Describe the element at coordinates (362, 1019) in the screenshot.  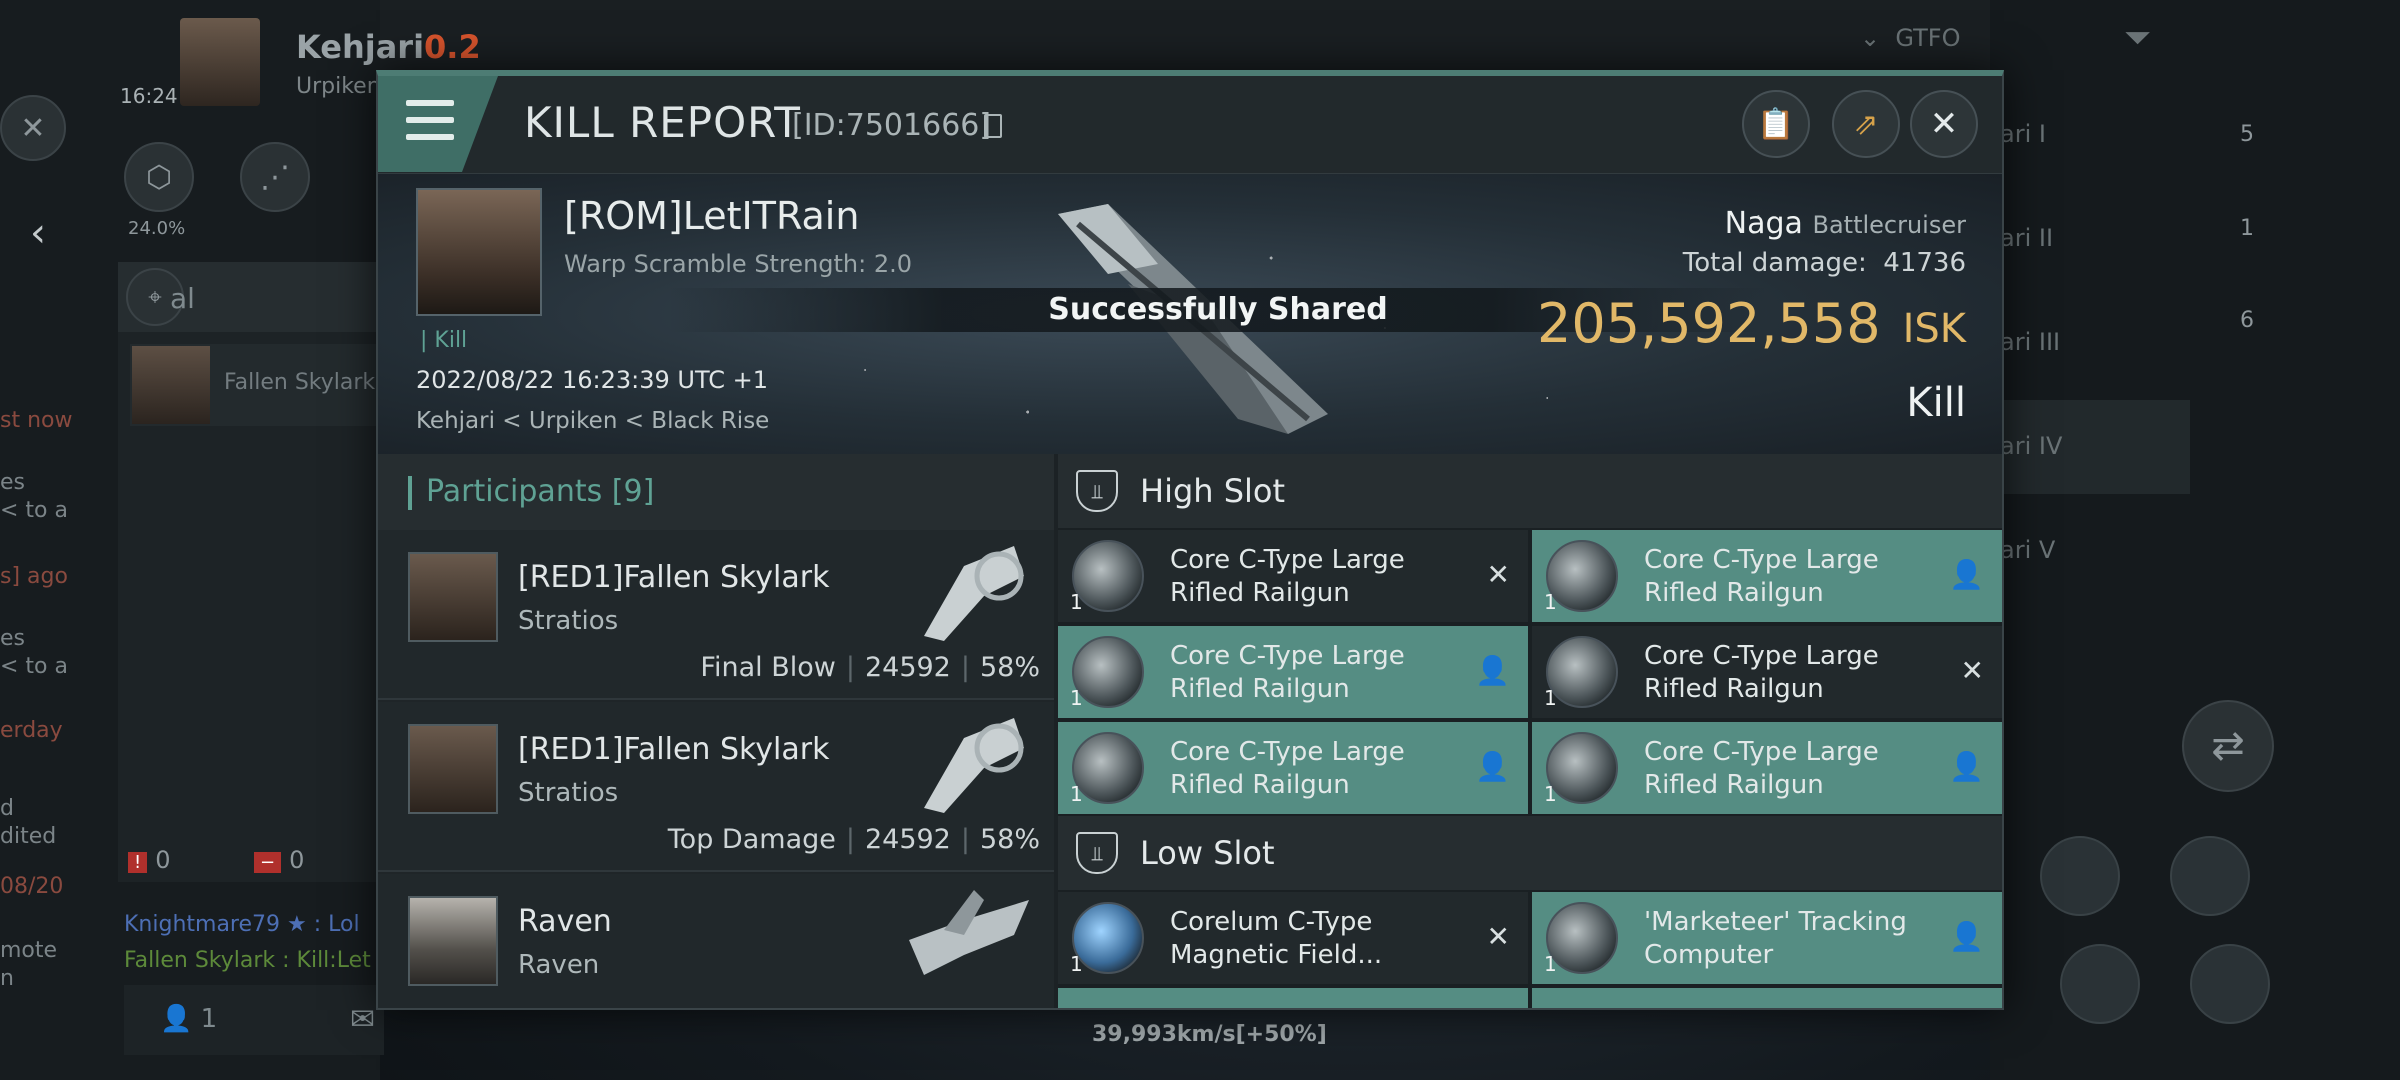
I see `mail-icon: ✉` at that location.